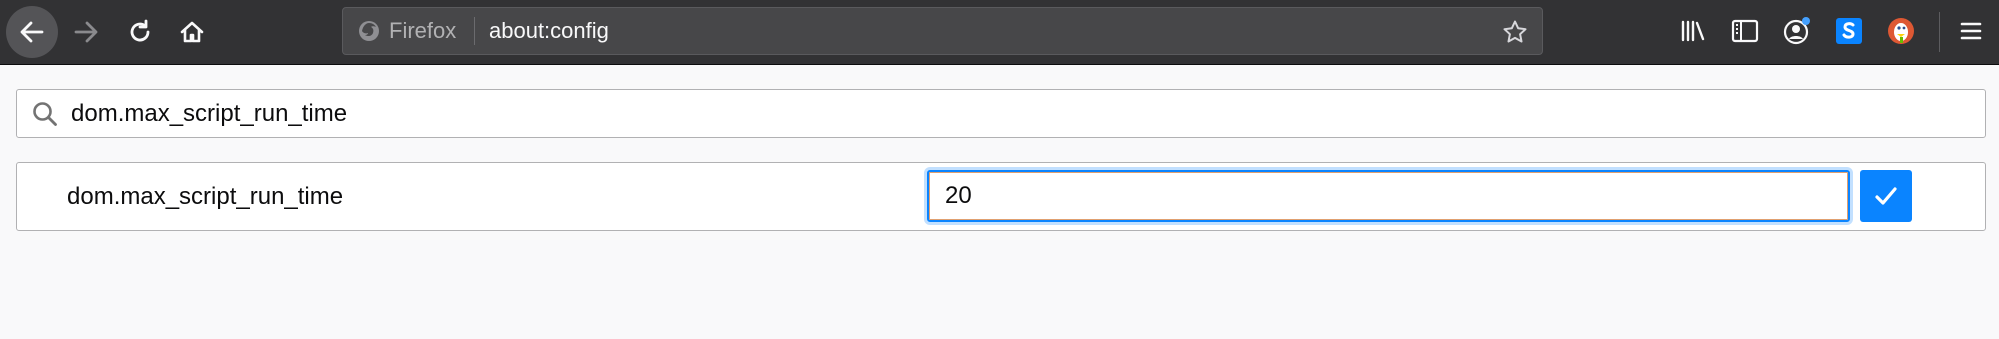 The height and width of the screenshot is (339, 1999). I want to click on library-button, so click(1693, 31).